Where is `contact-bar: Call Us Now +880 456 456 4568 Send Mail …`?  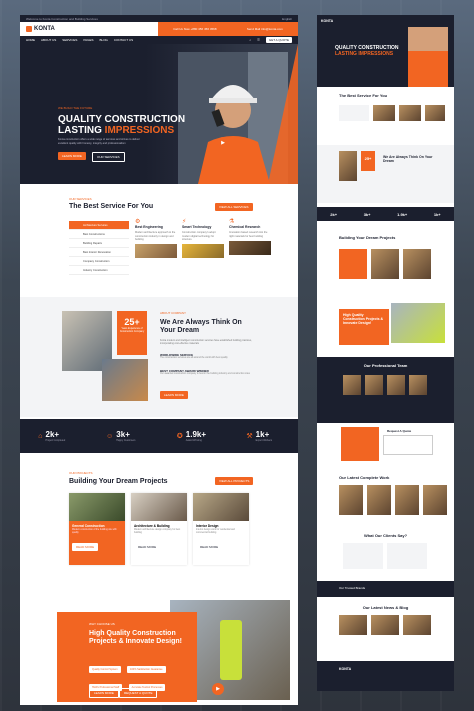 contact-bar: Call Us Now +880 456 456 4568 Send Mail … is located at coordinates (228, 29).